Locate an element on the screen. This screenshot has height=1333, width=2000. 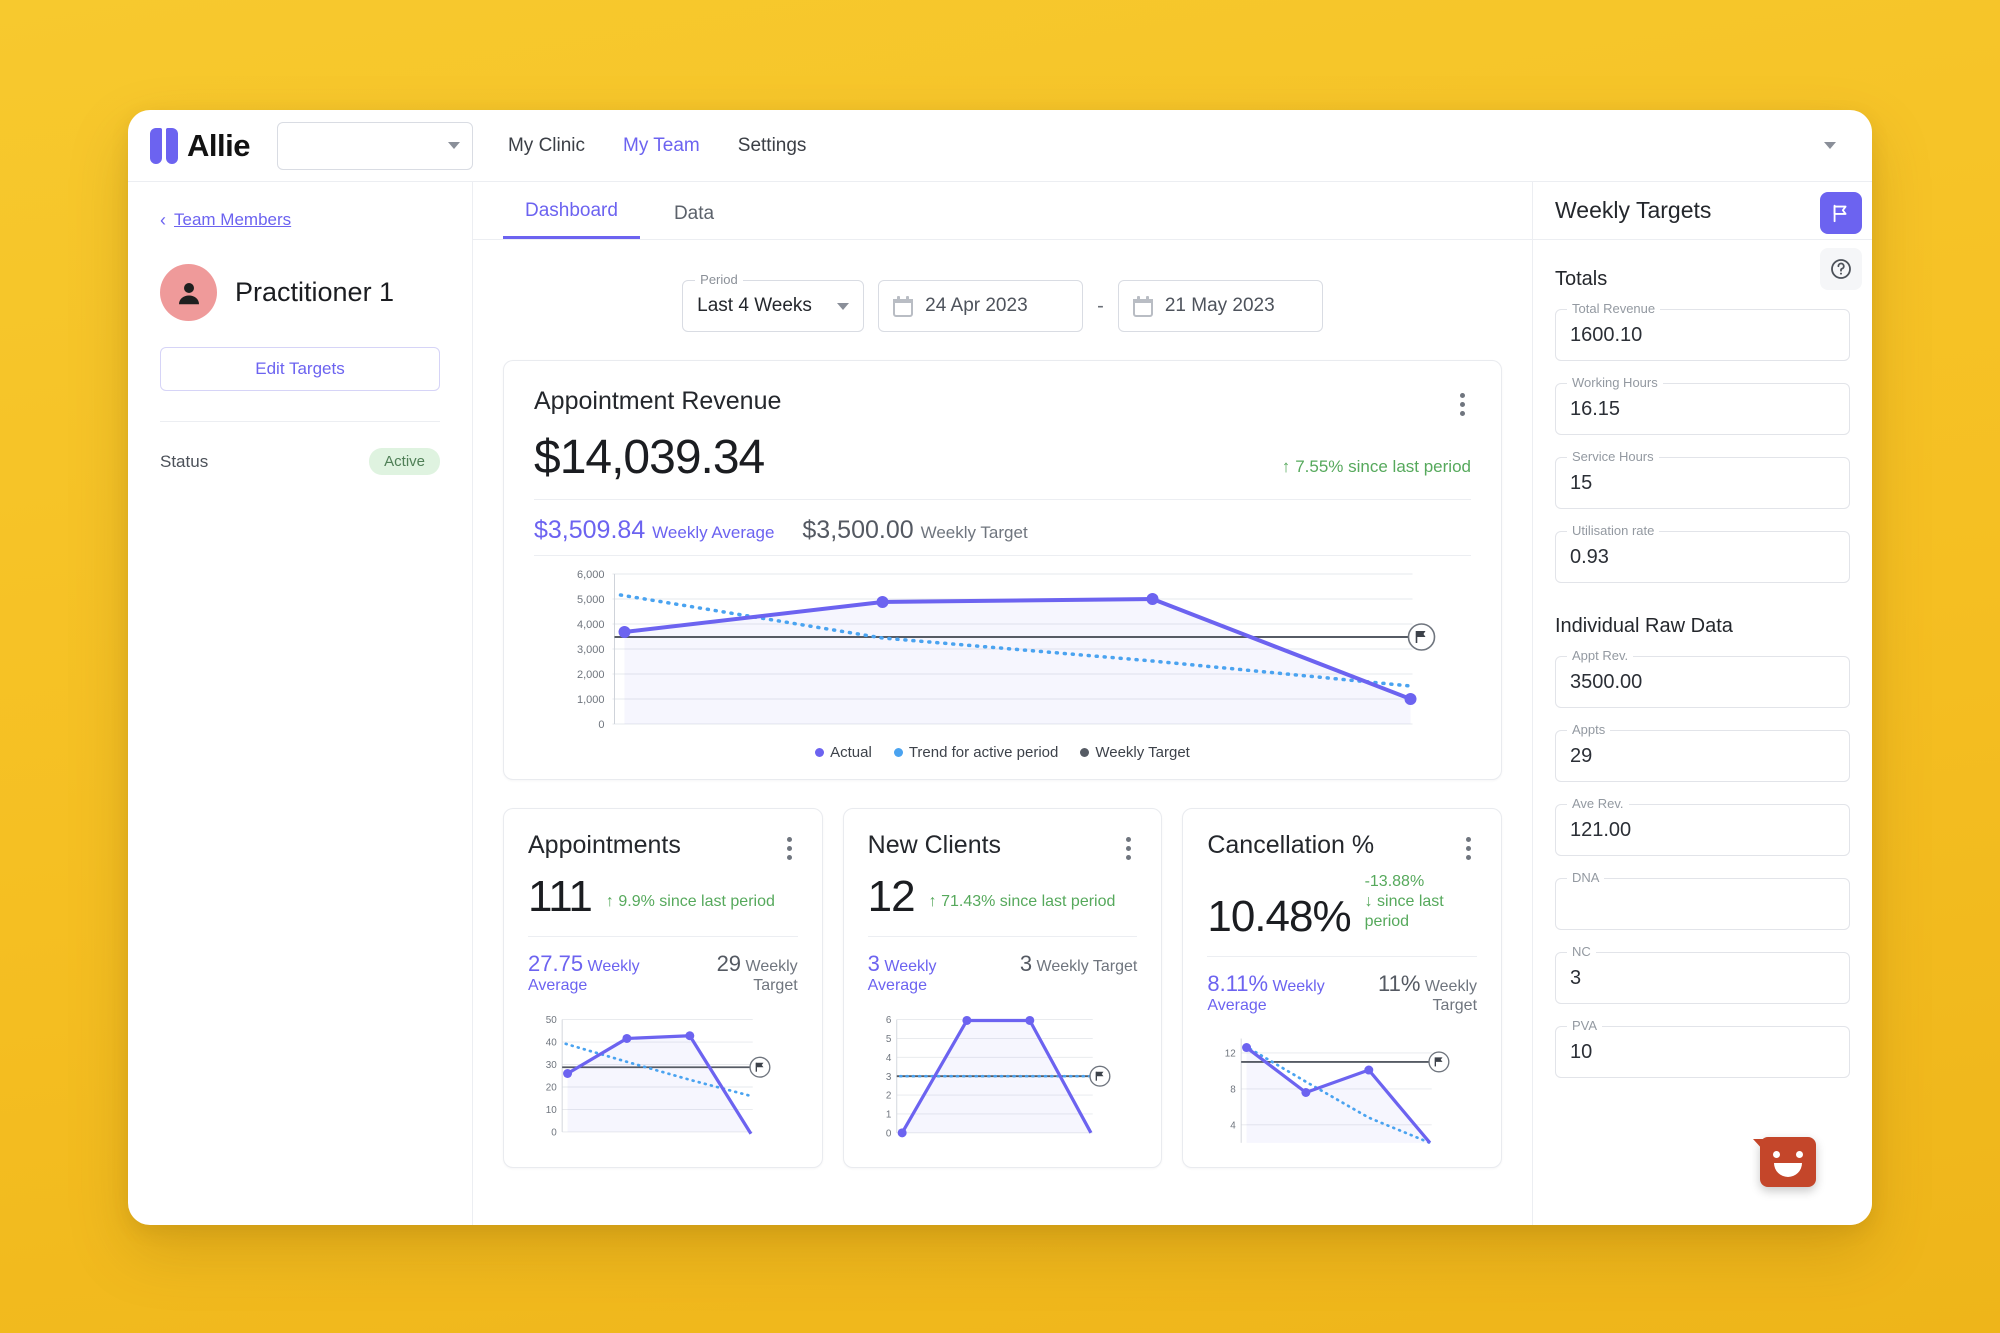
weekly-average-value: 3 is located at coordinates (873, 963).